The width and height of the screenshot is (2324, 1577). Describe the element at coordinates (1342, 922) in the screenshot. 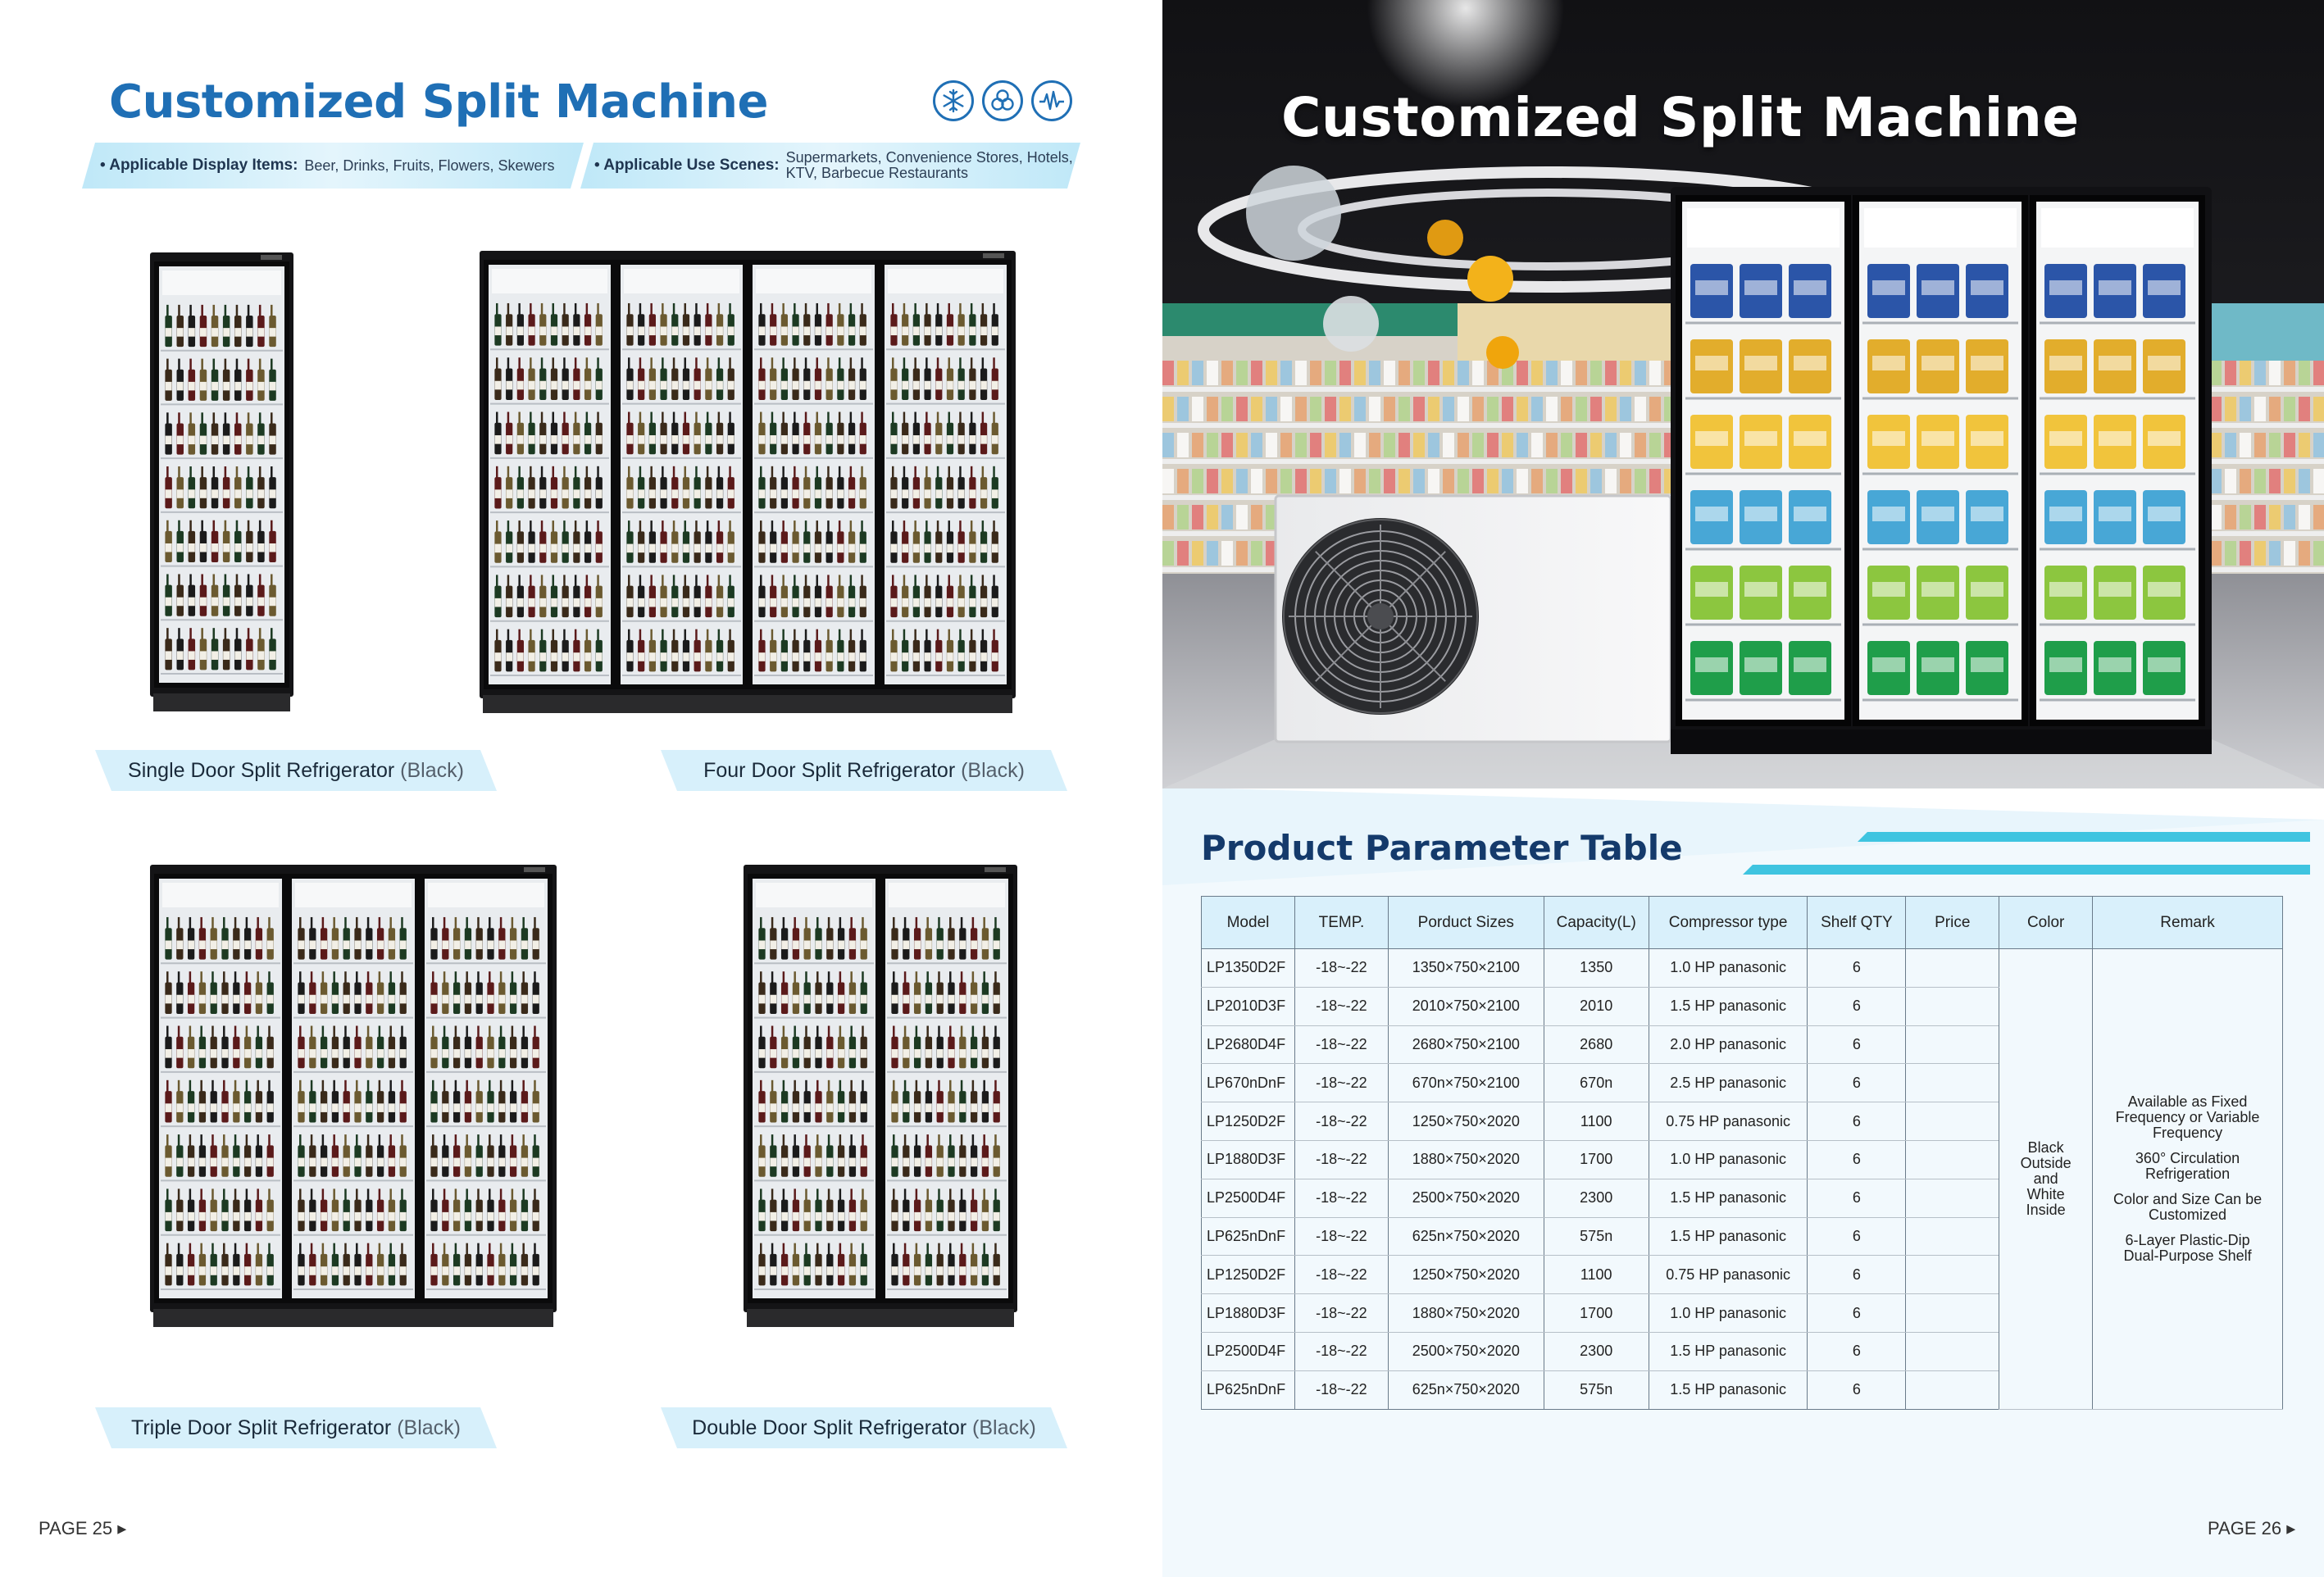

I see `header-temp: TEMP.` at that location.